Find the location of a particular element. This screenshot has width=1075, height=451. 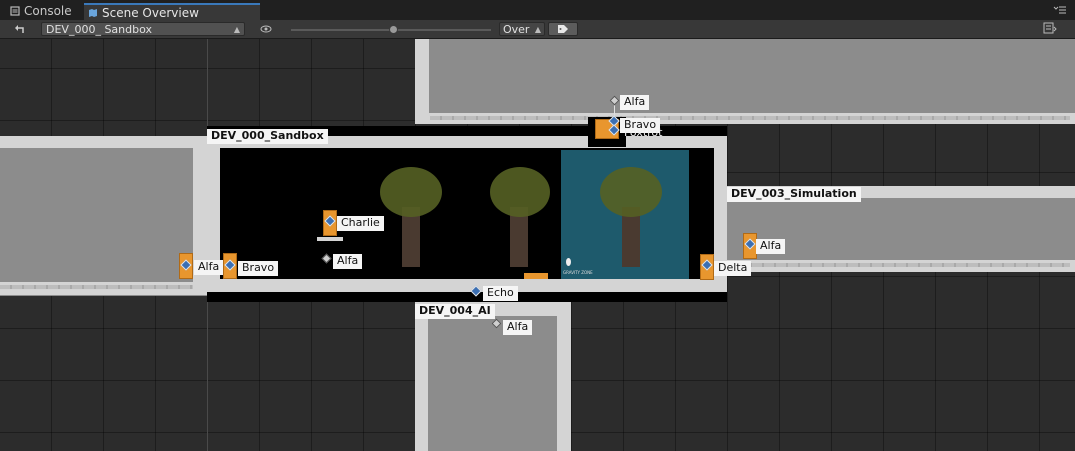

zoom-slider-thumb is located at coordinates (393, 29).